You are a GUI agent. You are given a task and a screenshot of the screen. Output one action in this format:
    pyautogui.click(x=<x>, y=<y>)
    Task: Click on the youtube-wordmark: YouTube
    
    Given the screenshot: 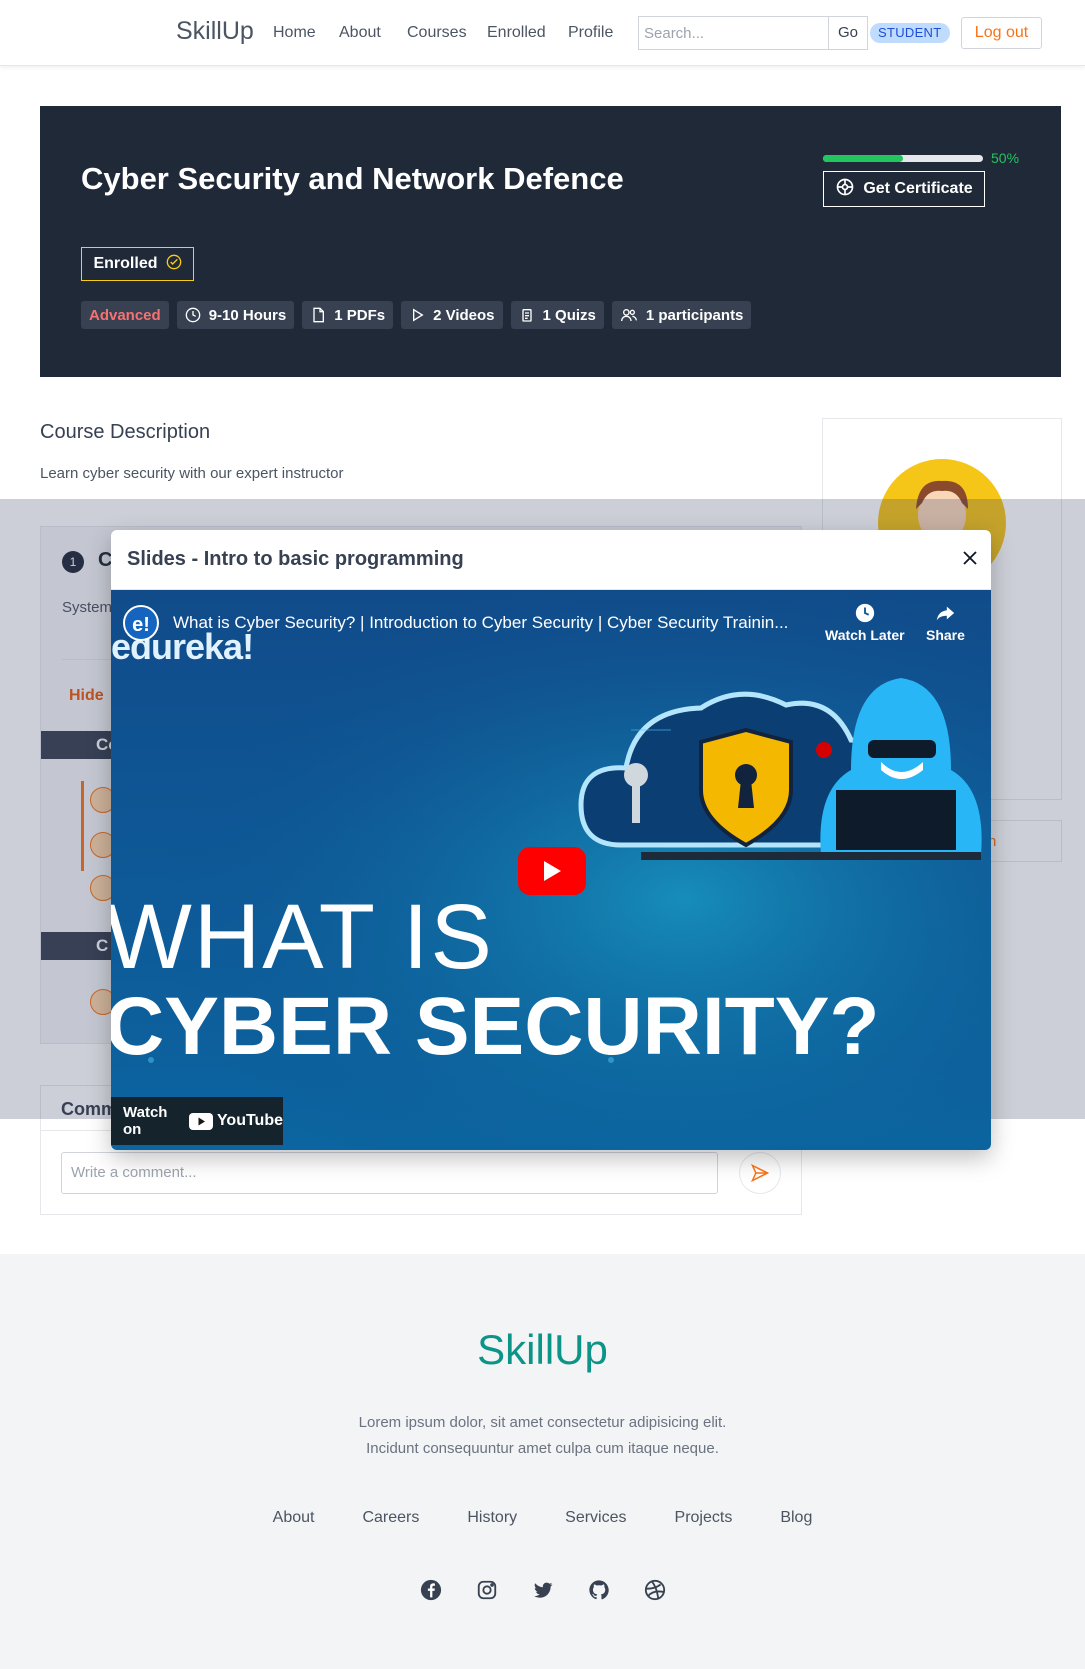 What is the action you would take?
    pyautogui.click(x=249, y=1120)
    